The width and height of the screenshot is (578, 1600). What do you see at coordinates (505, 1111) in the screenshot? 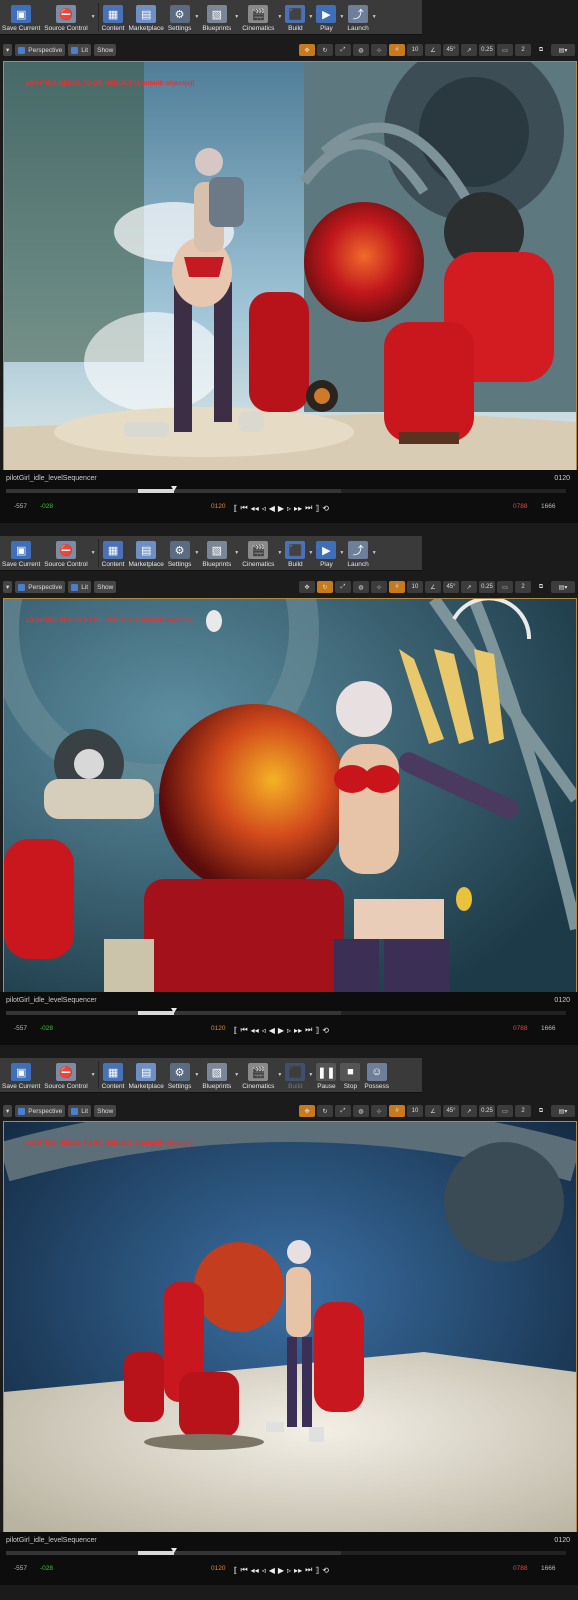
I see `camera-speed-icon: ▭` at bounding box center [505, 1111].